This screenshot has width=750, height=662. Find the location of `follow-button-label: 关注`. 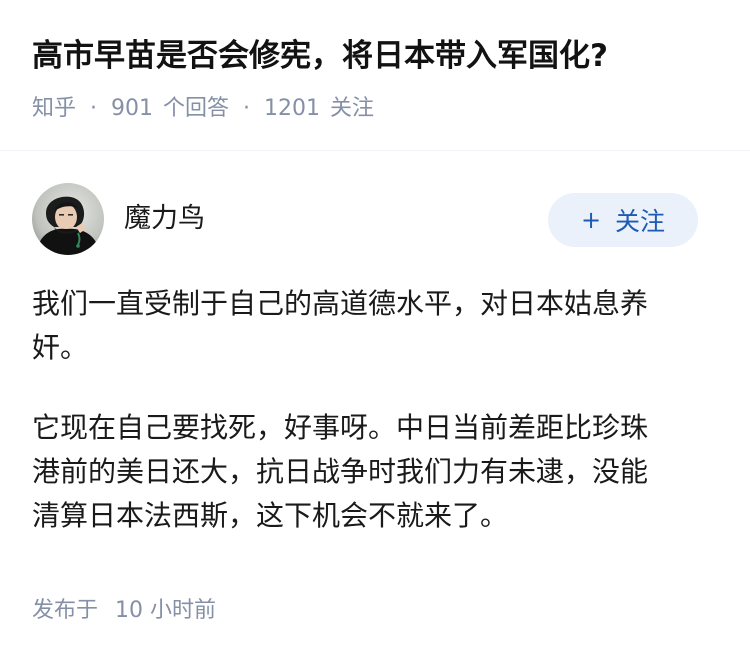

follow-button-label: 关注 is located at coordinates (640, 221).